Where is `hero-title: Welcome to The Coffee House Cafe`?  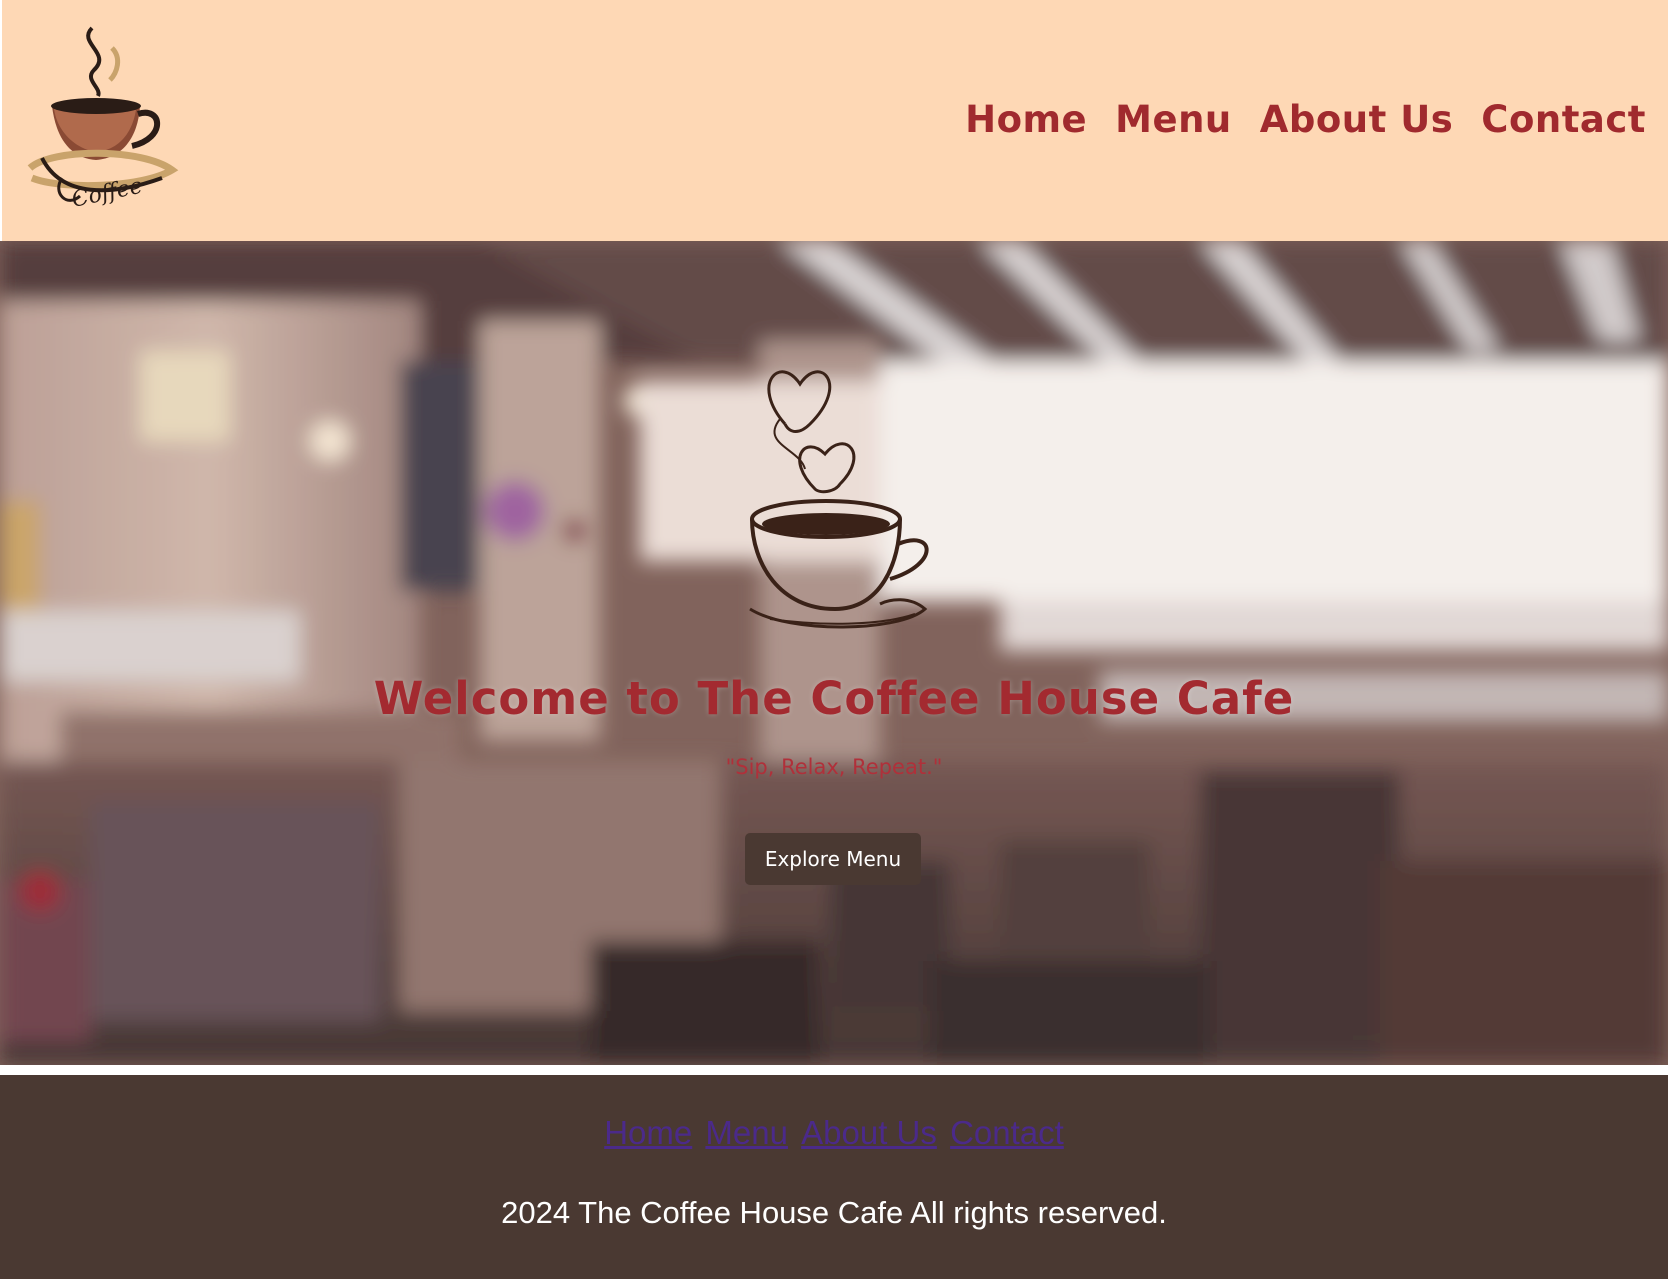
hero-title: Welcome to The Coffee House Cafe is located at coordinates (834, 698).